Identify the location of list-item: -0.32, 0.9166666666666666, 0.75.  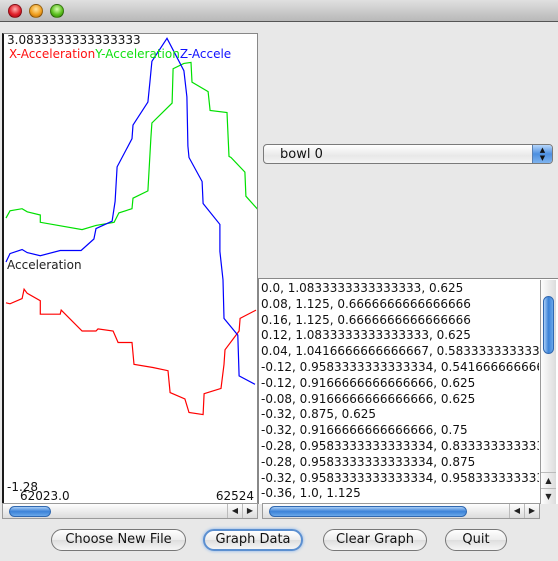
(400, 431).